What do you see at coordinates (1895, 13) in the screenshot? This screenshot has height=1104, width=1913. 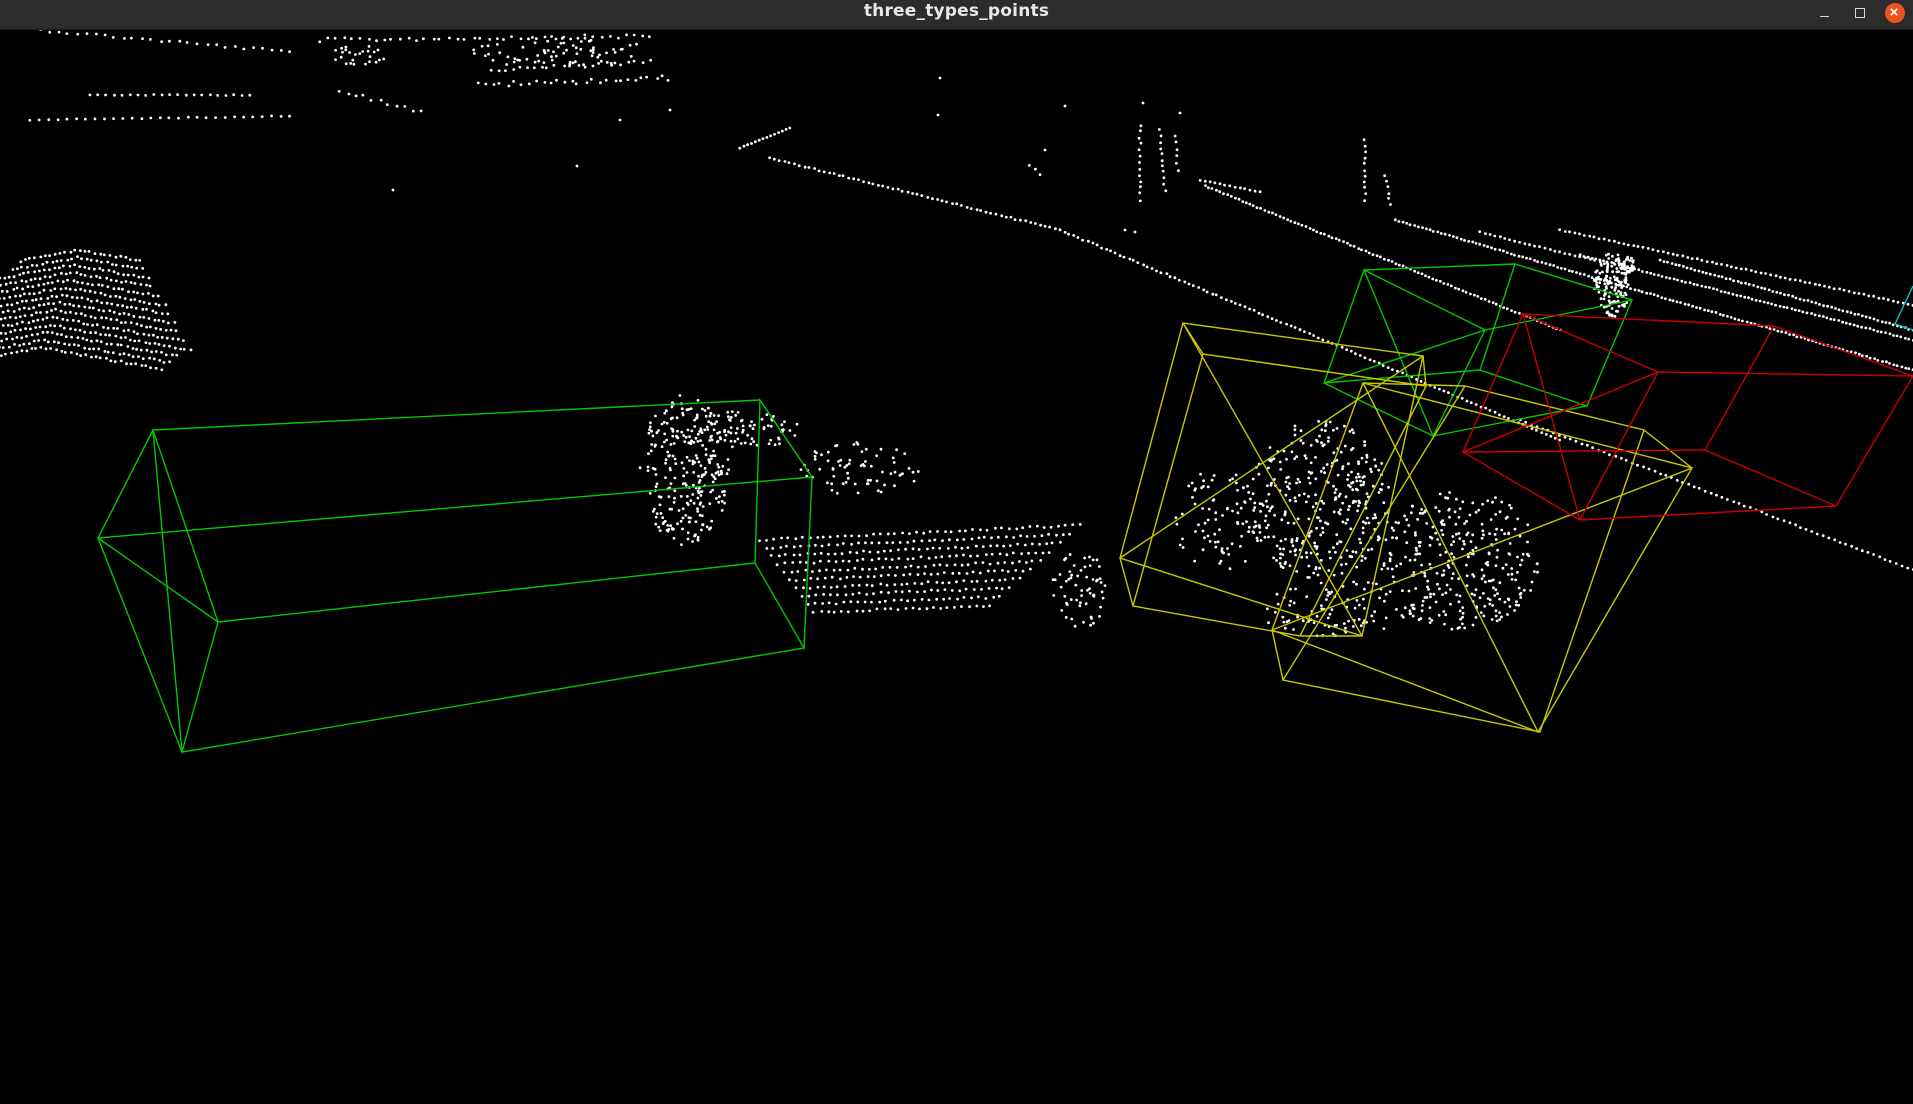 I see `close-button` at bounding box center [1895, 13].